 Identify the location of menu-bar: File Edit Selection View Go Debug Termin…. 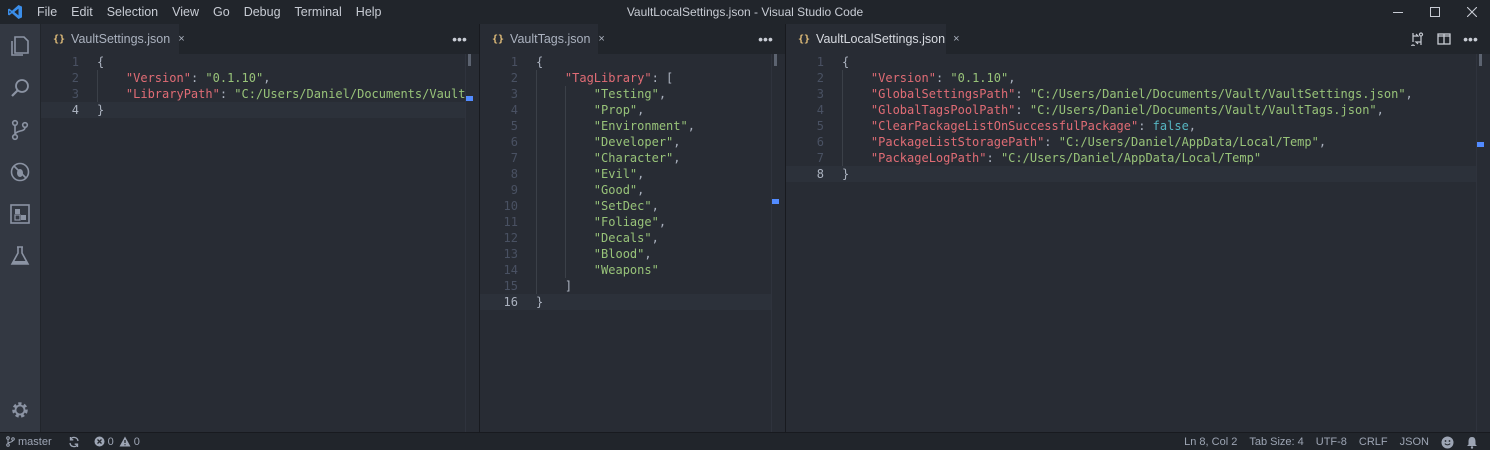
(209, 12).